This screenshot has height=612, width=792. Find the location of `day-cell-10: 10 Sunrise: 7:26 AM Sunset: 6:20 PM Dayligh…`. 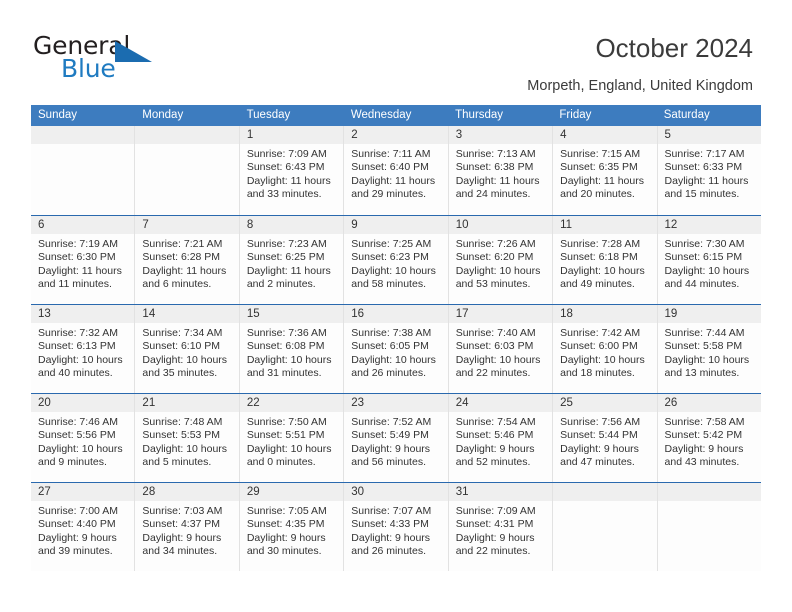

day-cell-10: 10 Sunrise: 7:26 AM Sunset: 6:20 PM Dayligh… is located at coordinates (500, 260).